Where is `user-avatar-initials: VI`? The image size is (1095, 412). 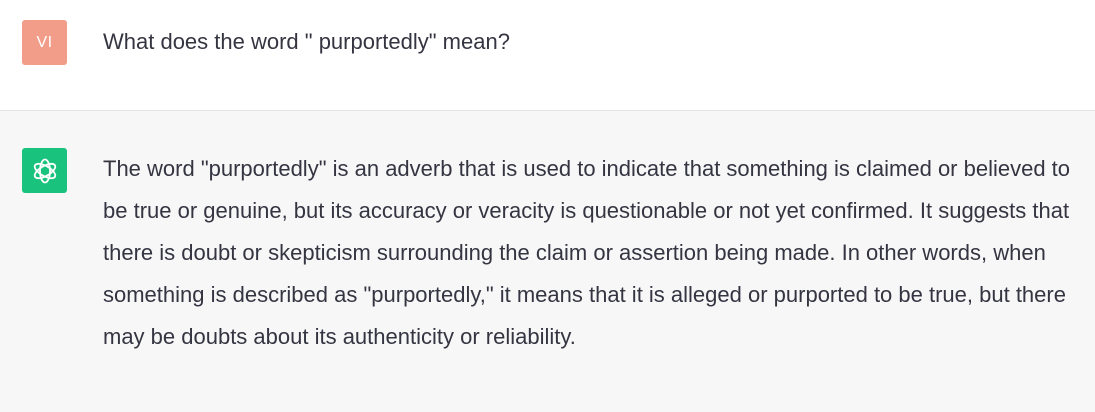 user-avatar-initials: VI is located at coordinates (44, 42).